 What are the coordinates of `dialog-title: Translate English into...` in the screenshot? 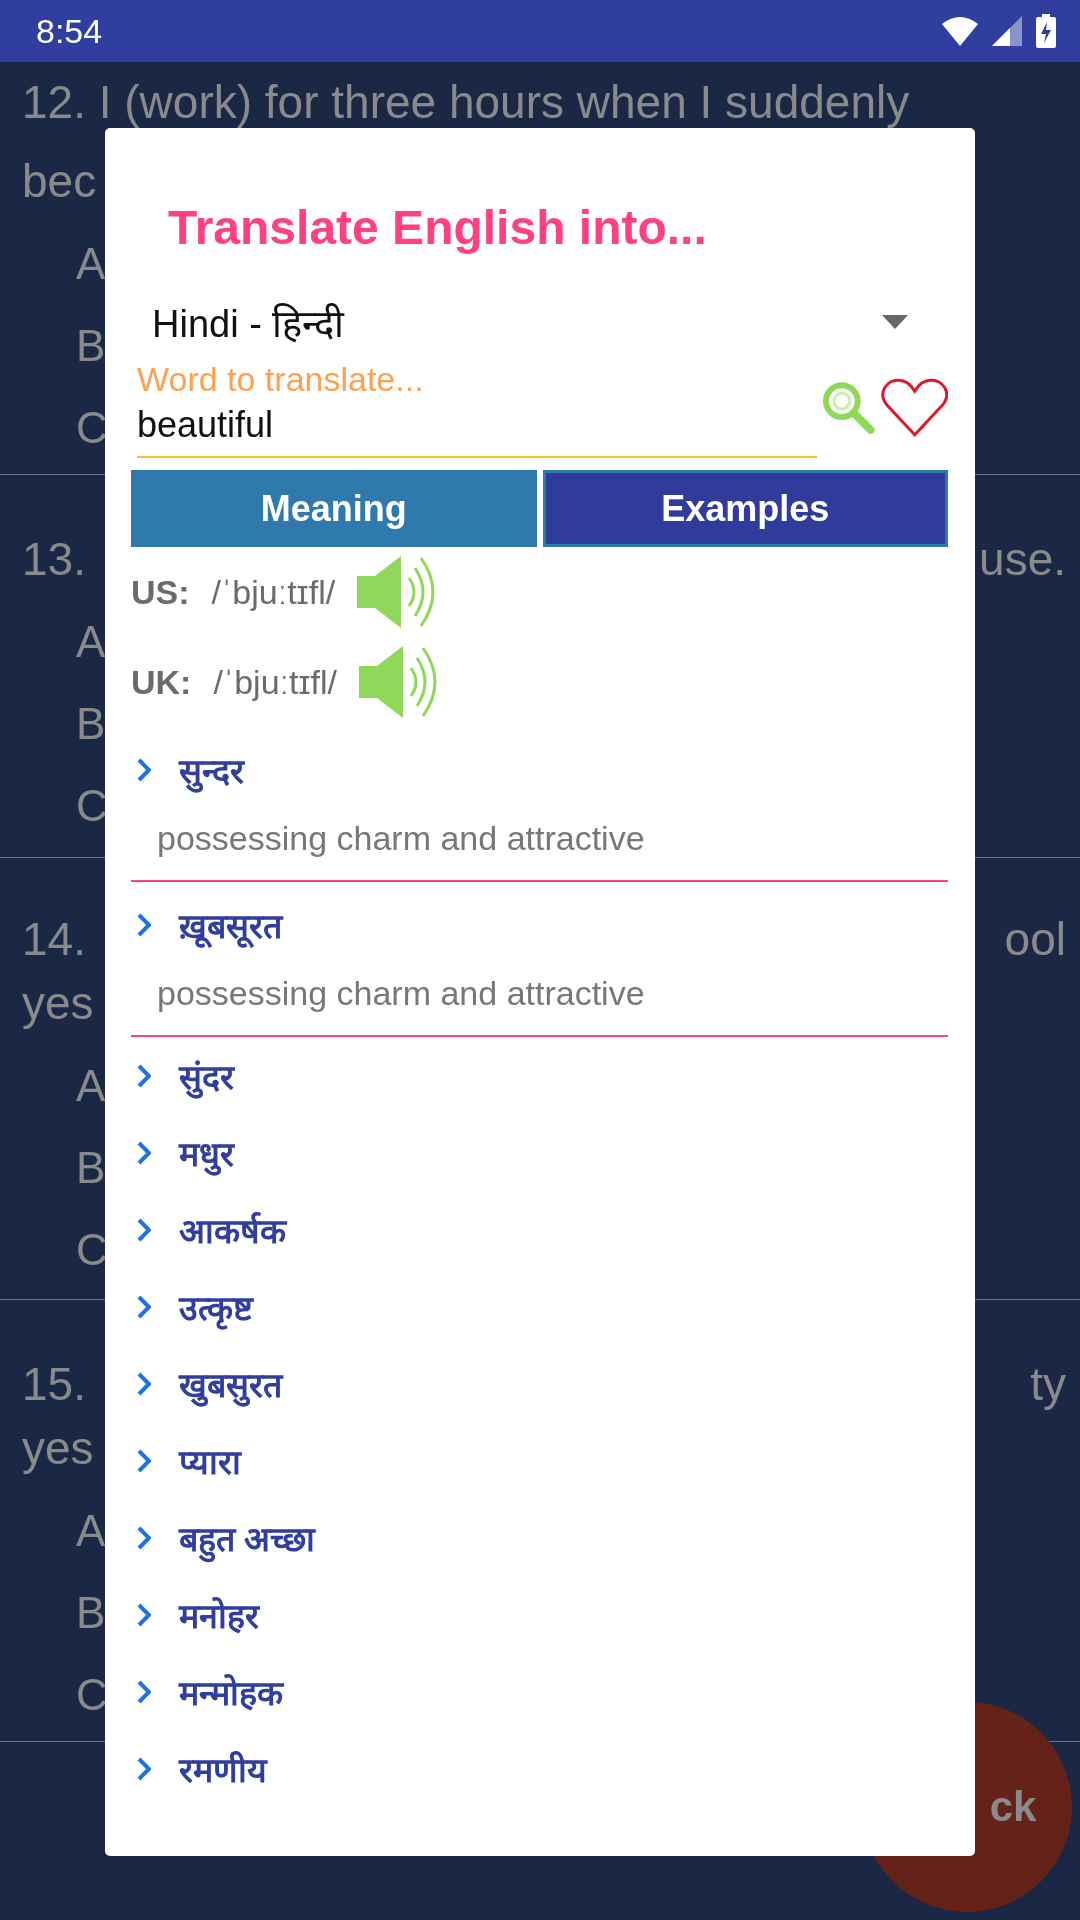 It's located at (437, 228).